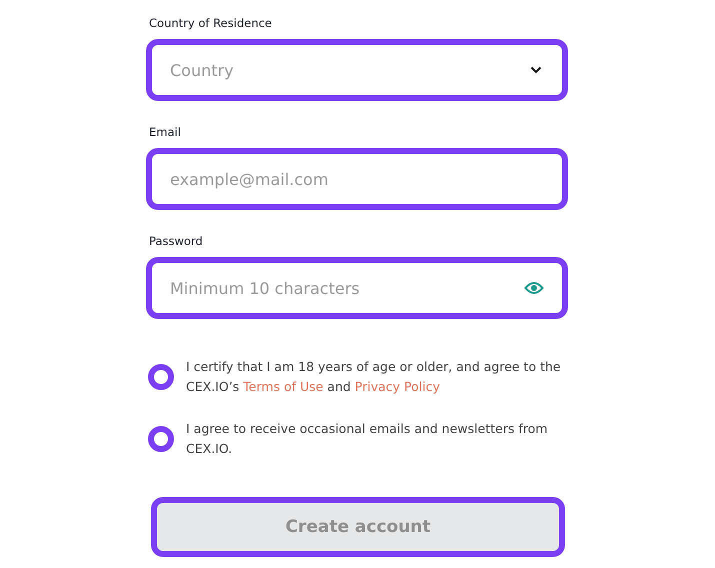 The image size is (715, 568). I want to click on country-select: Country, so click(357, 70).